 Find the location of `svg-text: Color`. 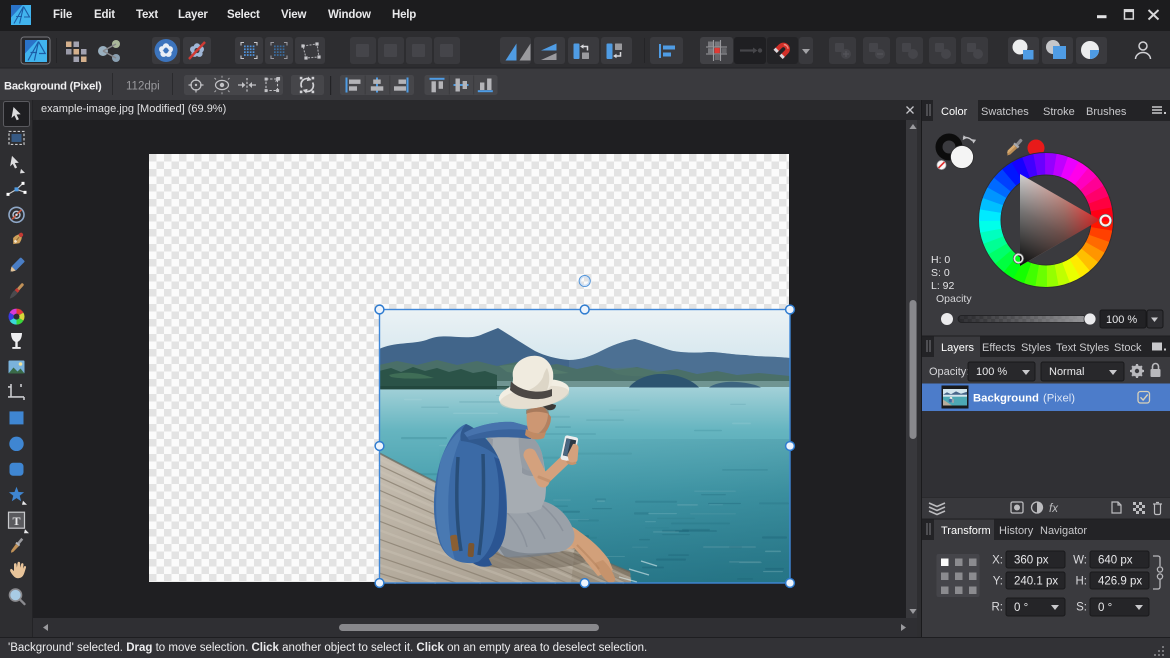

svg-text: Color is located at coordinates (954, 112).